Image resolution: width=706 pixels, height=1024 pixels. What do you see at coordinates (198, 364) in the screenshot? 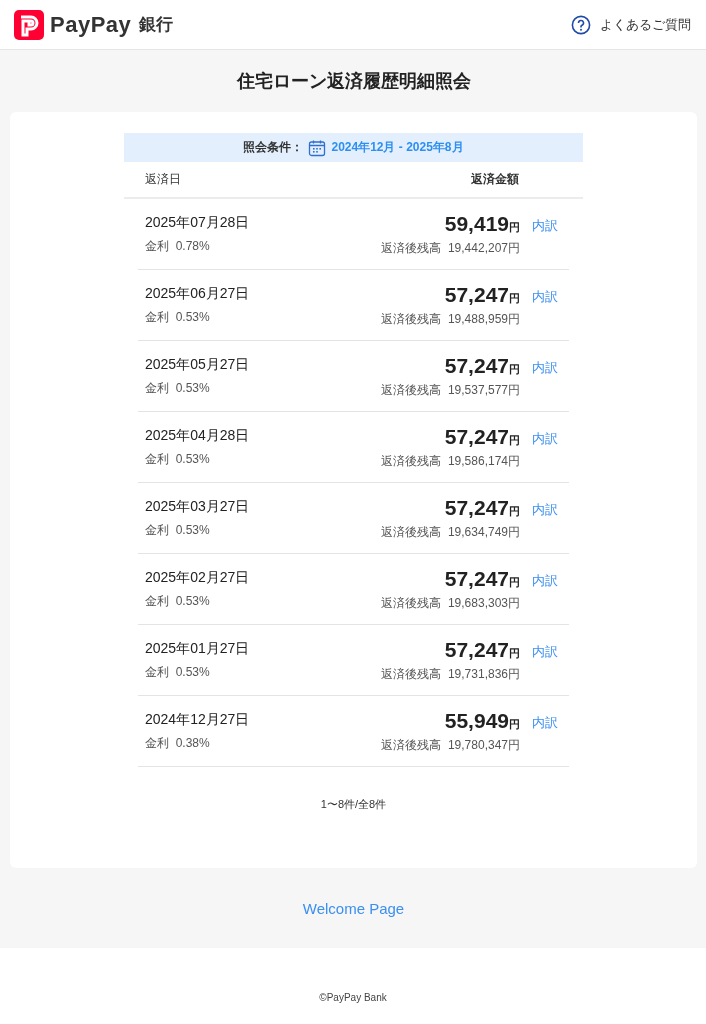
I see `payment-date: 2025年05月27日` at bounding box center [198, 364].